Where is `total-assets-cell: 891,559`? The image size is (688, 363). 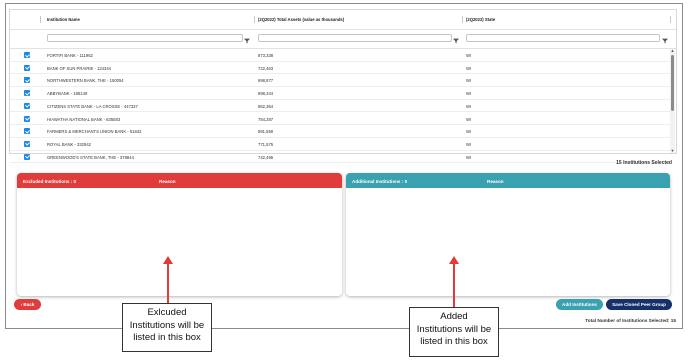 total-assets-cell: 891,559 is located at coordinates (266, 132).